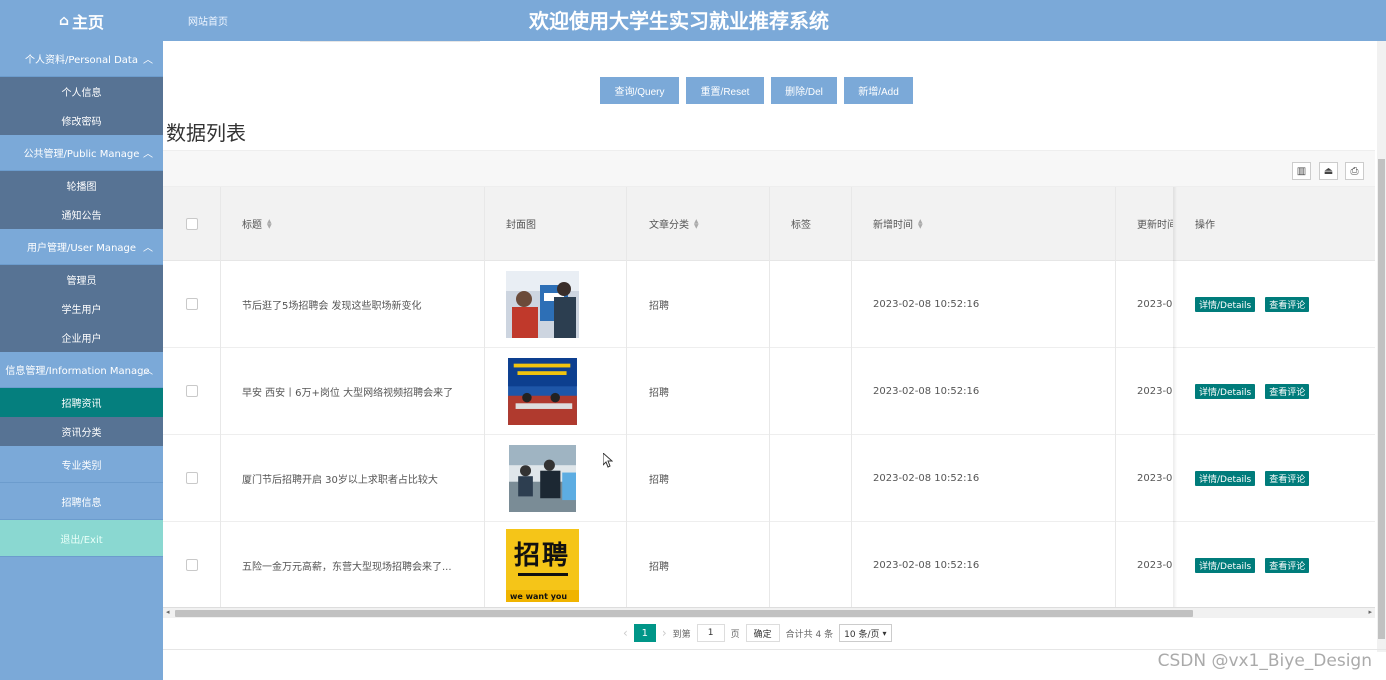 The image size is (1386, 680). What do you see at coordinates (81, 214) in the screenshot?
I see `sidebar-item-notices: 通知公告` at bounding box center [81, 214].